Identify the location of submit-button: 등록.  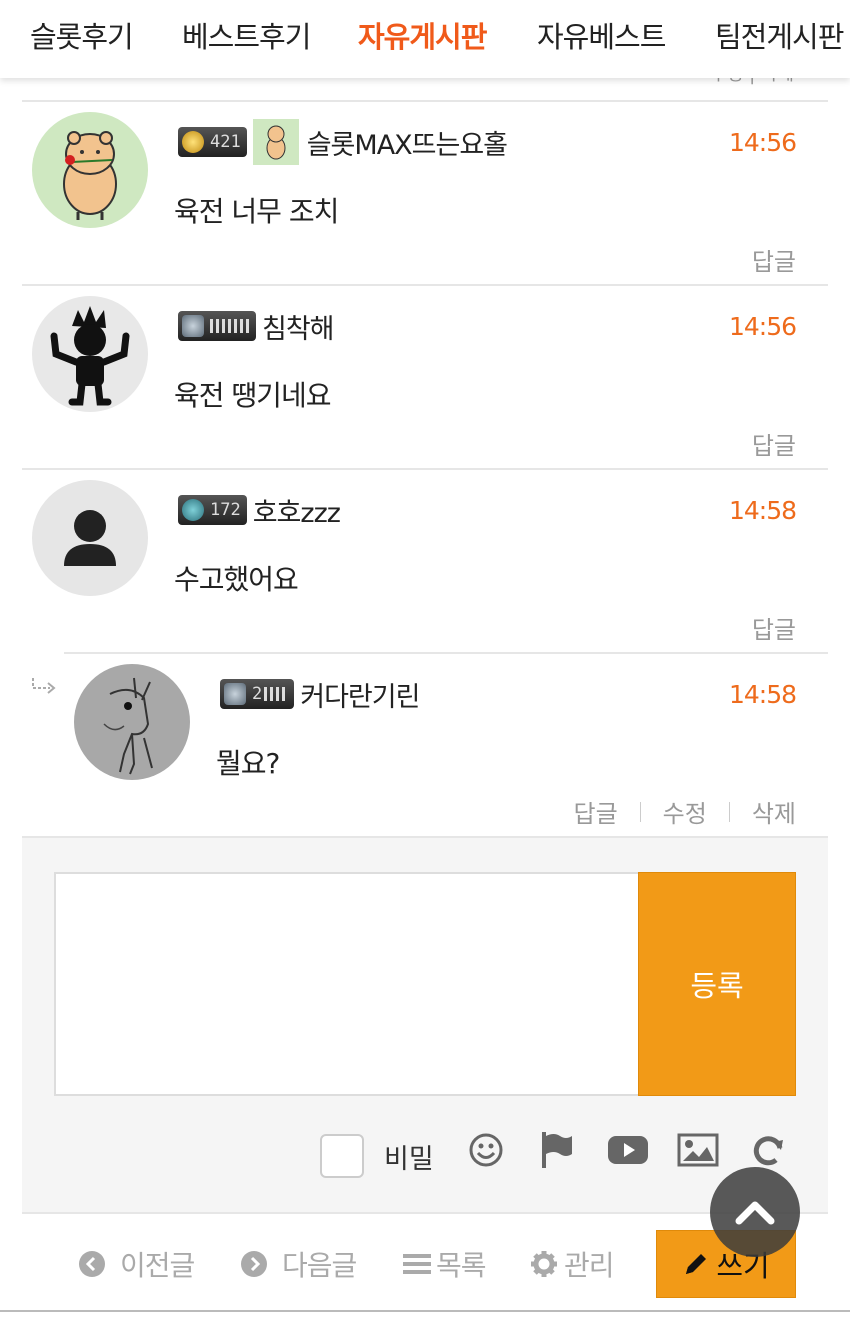
(717, 984).